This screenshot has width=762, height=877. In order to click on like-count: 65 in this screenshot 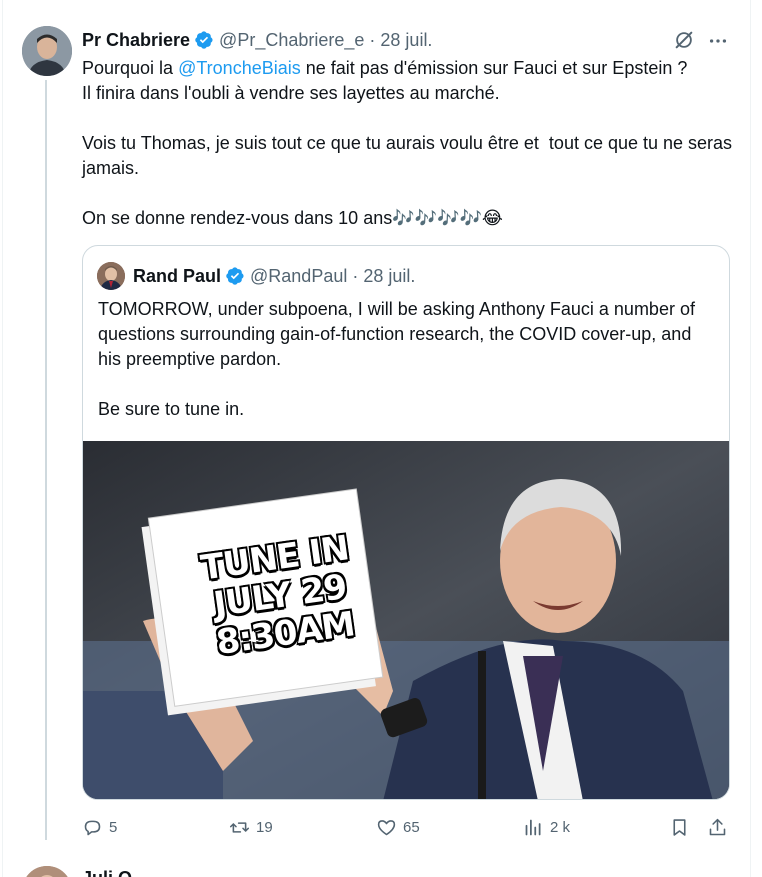, I will do `click(411, 827)`.